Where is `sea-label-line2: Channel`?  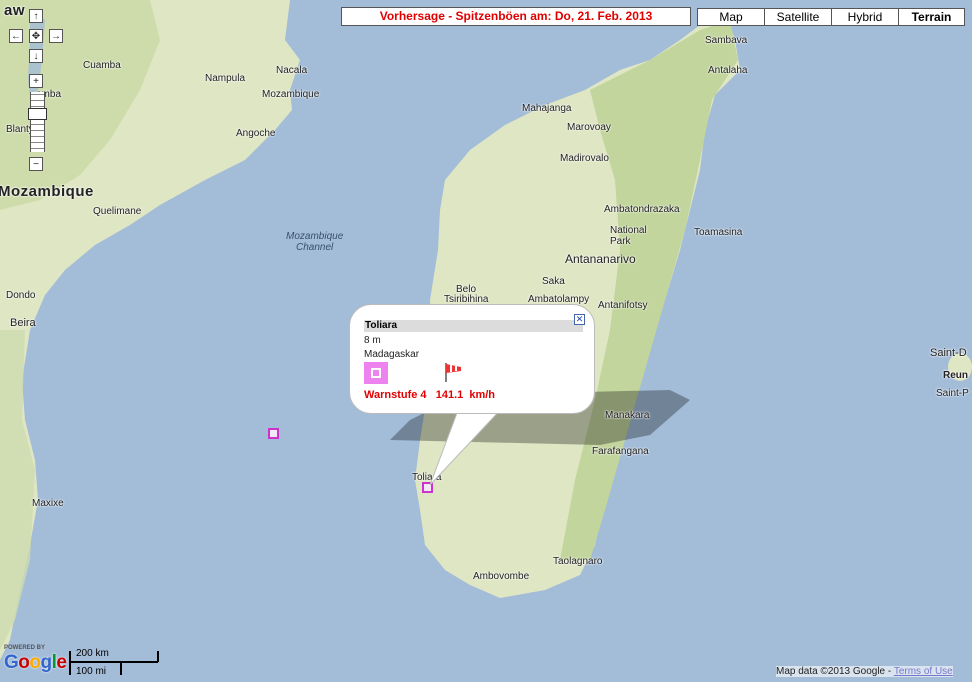
sea-label-line2: Channel is located at coordinates (315, 247).